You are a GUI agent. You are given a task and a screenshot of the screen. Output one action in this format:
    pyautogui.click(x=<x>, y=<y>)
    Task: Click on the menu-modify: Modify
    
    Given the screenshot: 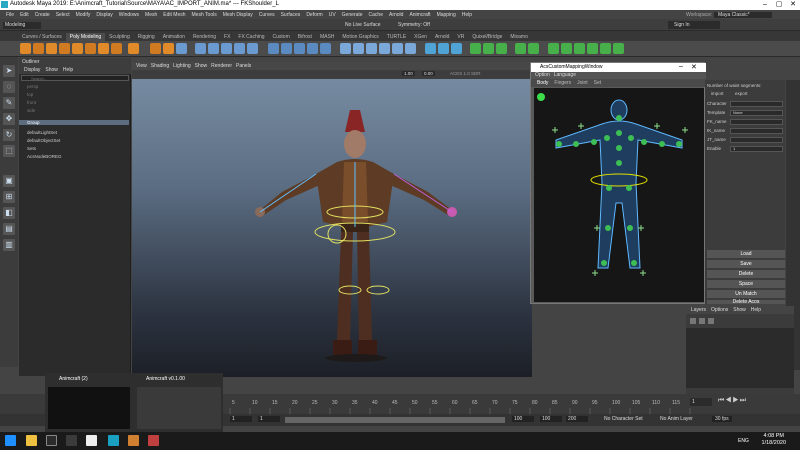 What is the action you would take?
    pyautogui.click(x=83, y=15)
    